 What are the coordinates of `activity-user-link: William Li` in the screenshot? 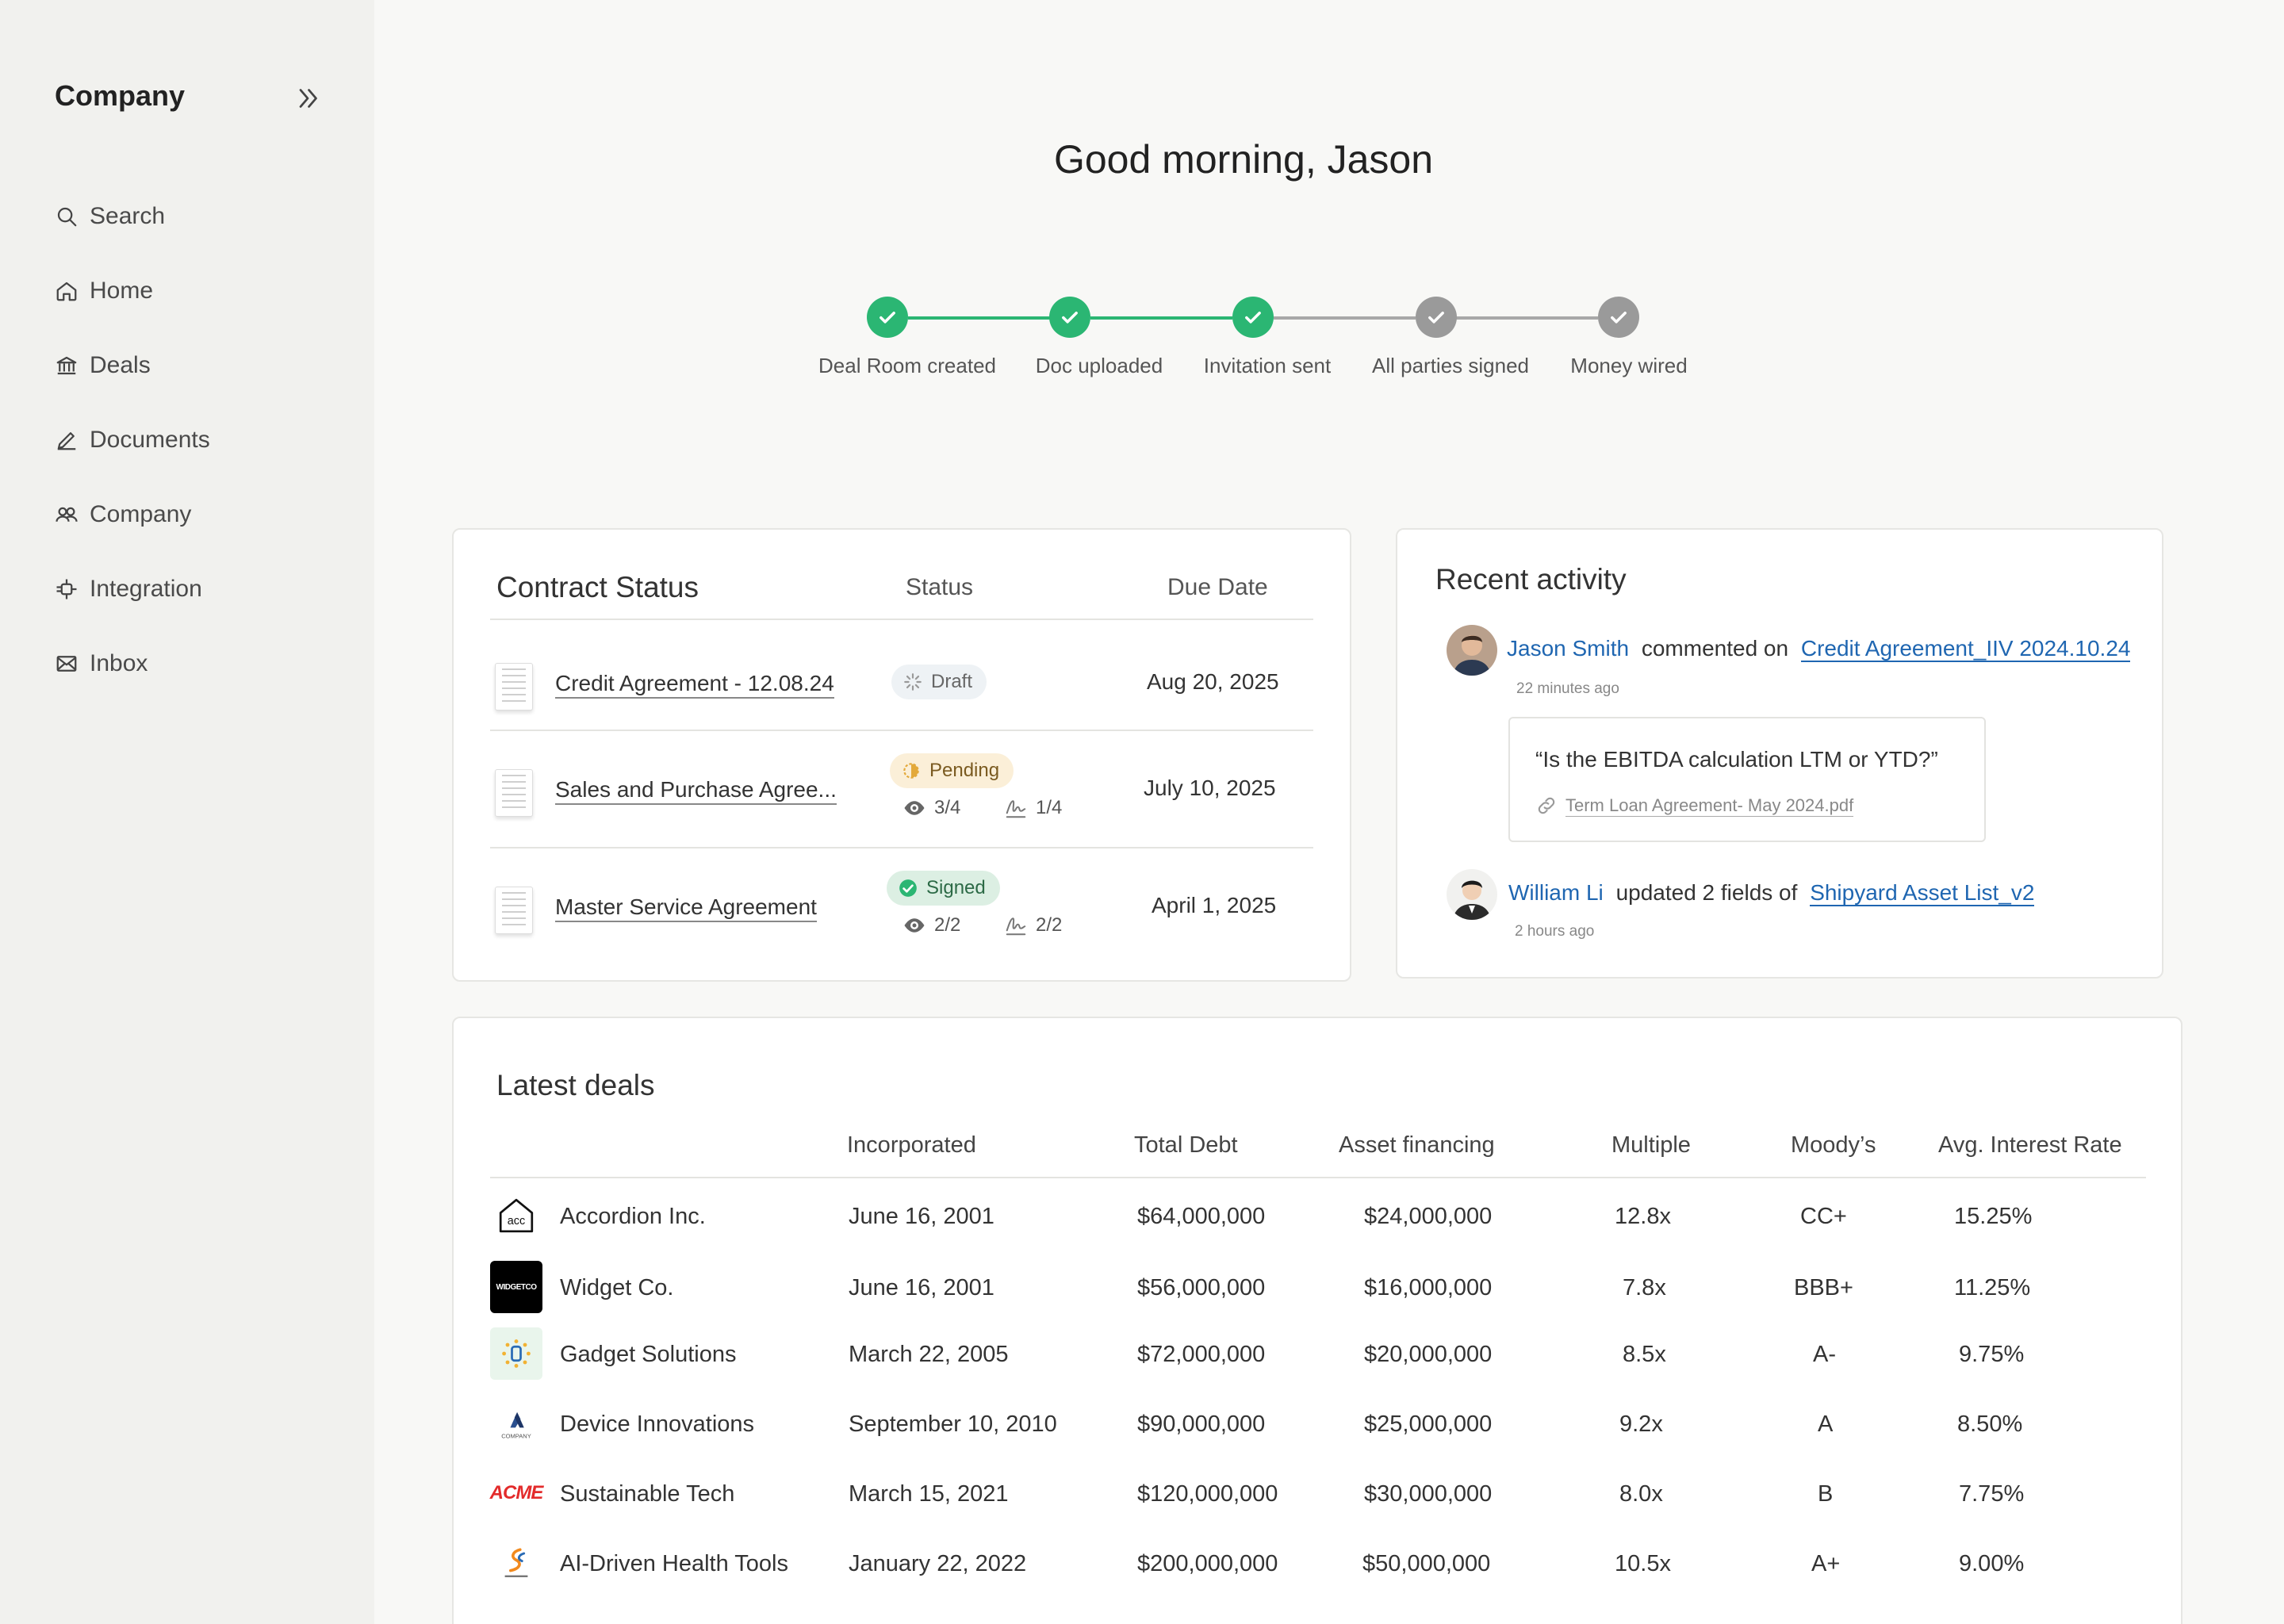 It's located at (1556, 893).